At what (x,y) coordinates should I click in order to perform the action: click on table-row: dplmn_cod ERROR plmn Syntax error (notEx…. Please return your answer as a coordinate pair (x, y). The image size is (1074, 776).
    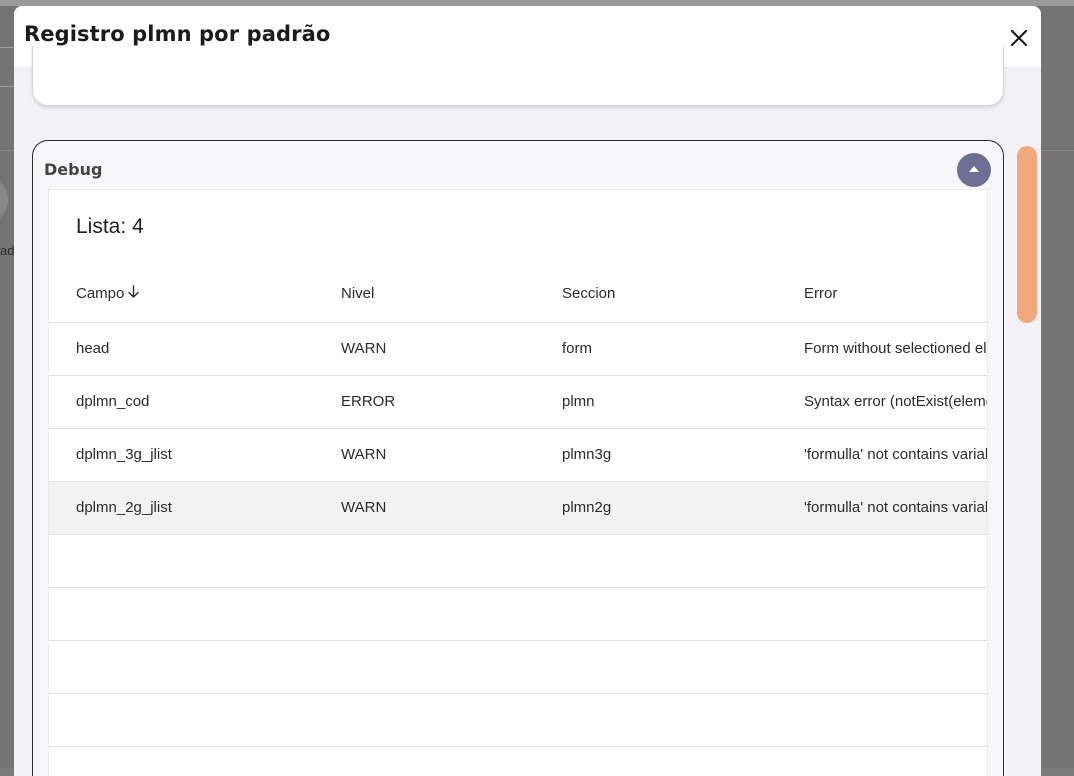
    Looking at the image, I should click on (518, 402).